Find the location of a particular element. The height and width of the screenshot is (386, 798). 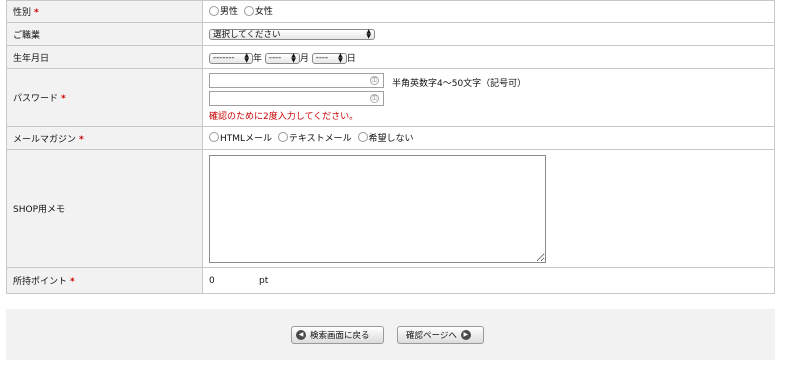

birth-year-select: ------- ▲ ▼ is located at coordinates (231, 58).